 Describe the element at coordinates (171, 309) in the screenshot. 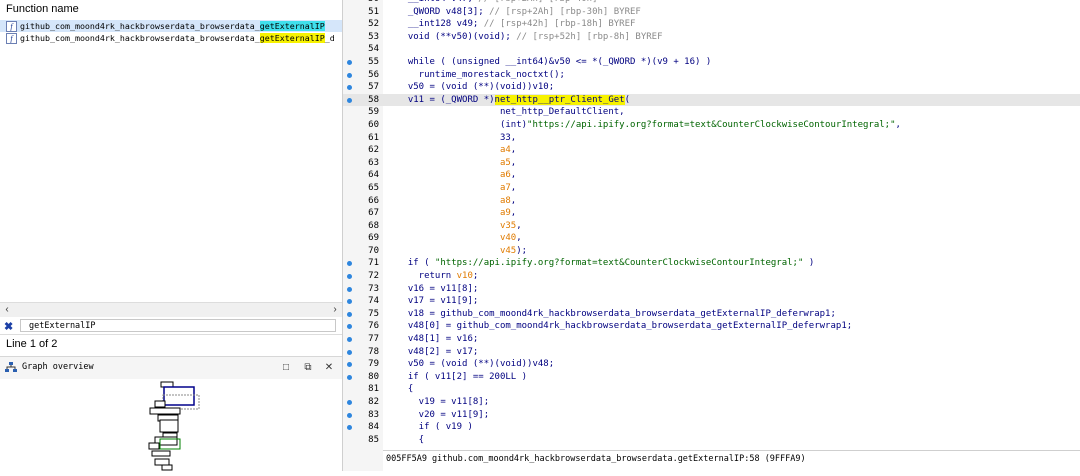

I see `horizontal-scrollbar: ‹ ›` at that location.